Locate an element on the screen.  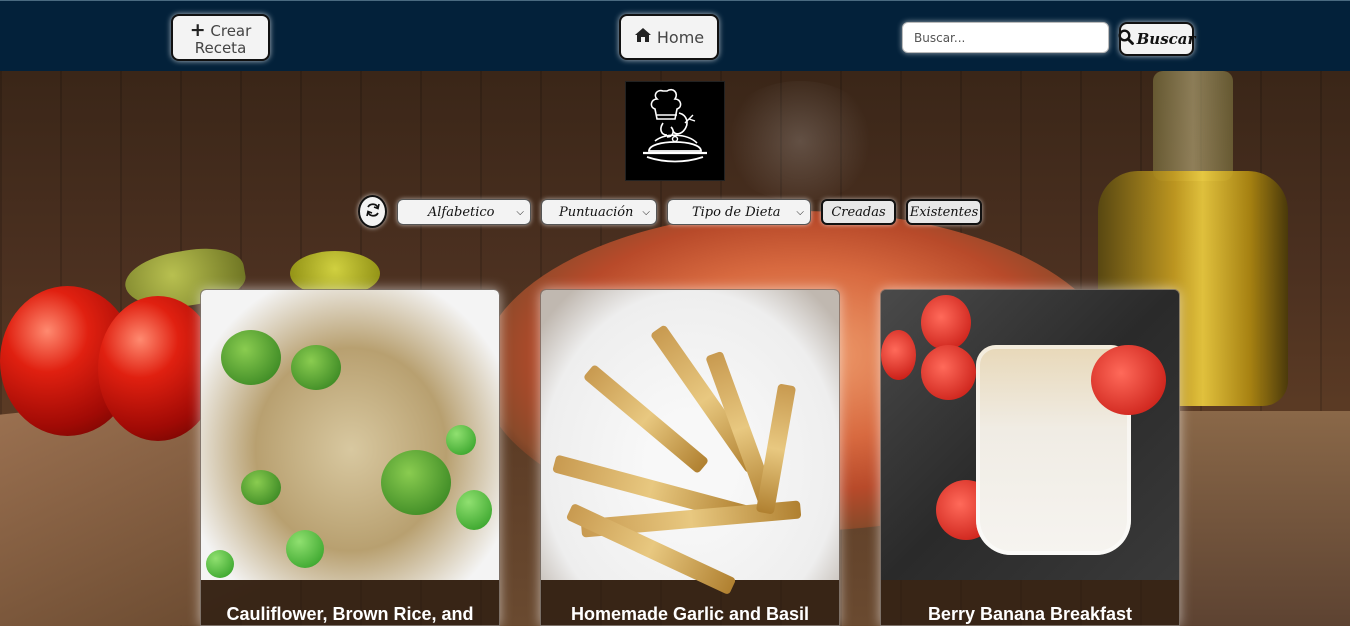
top-navbar: + Crear Receta Home Buscar is located at coordinates (675, 35).